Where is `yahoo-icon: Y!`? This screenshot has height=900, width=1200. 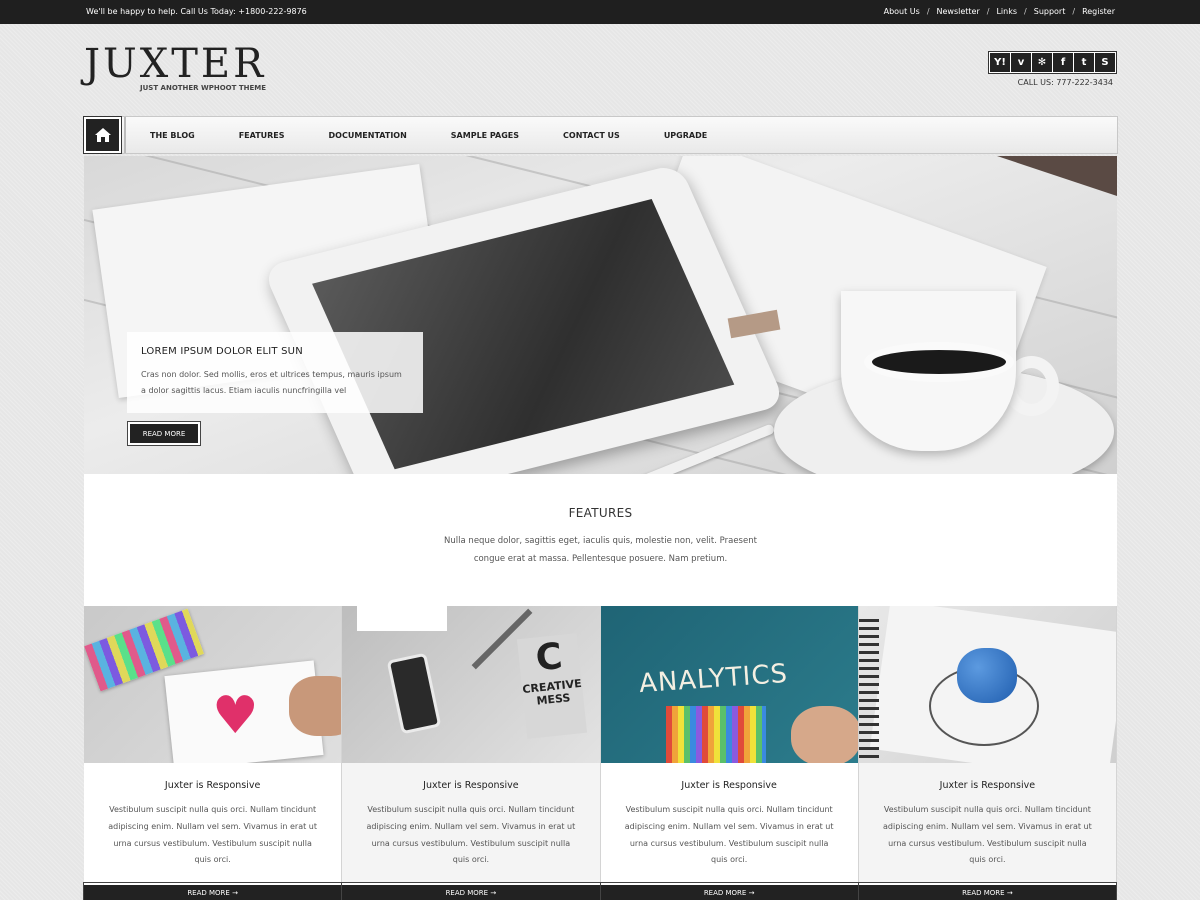 yahoo-icon: Y! is located at coordinates (1000, 62).